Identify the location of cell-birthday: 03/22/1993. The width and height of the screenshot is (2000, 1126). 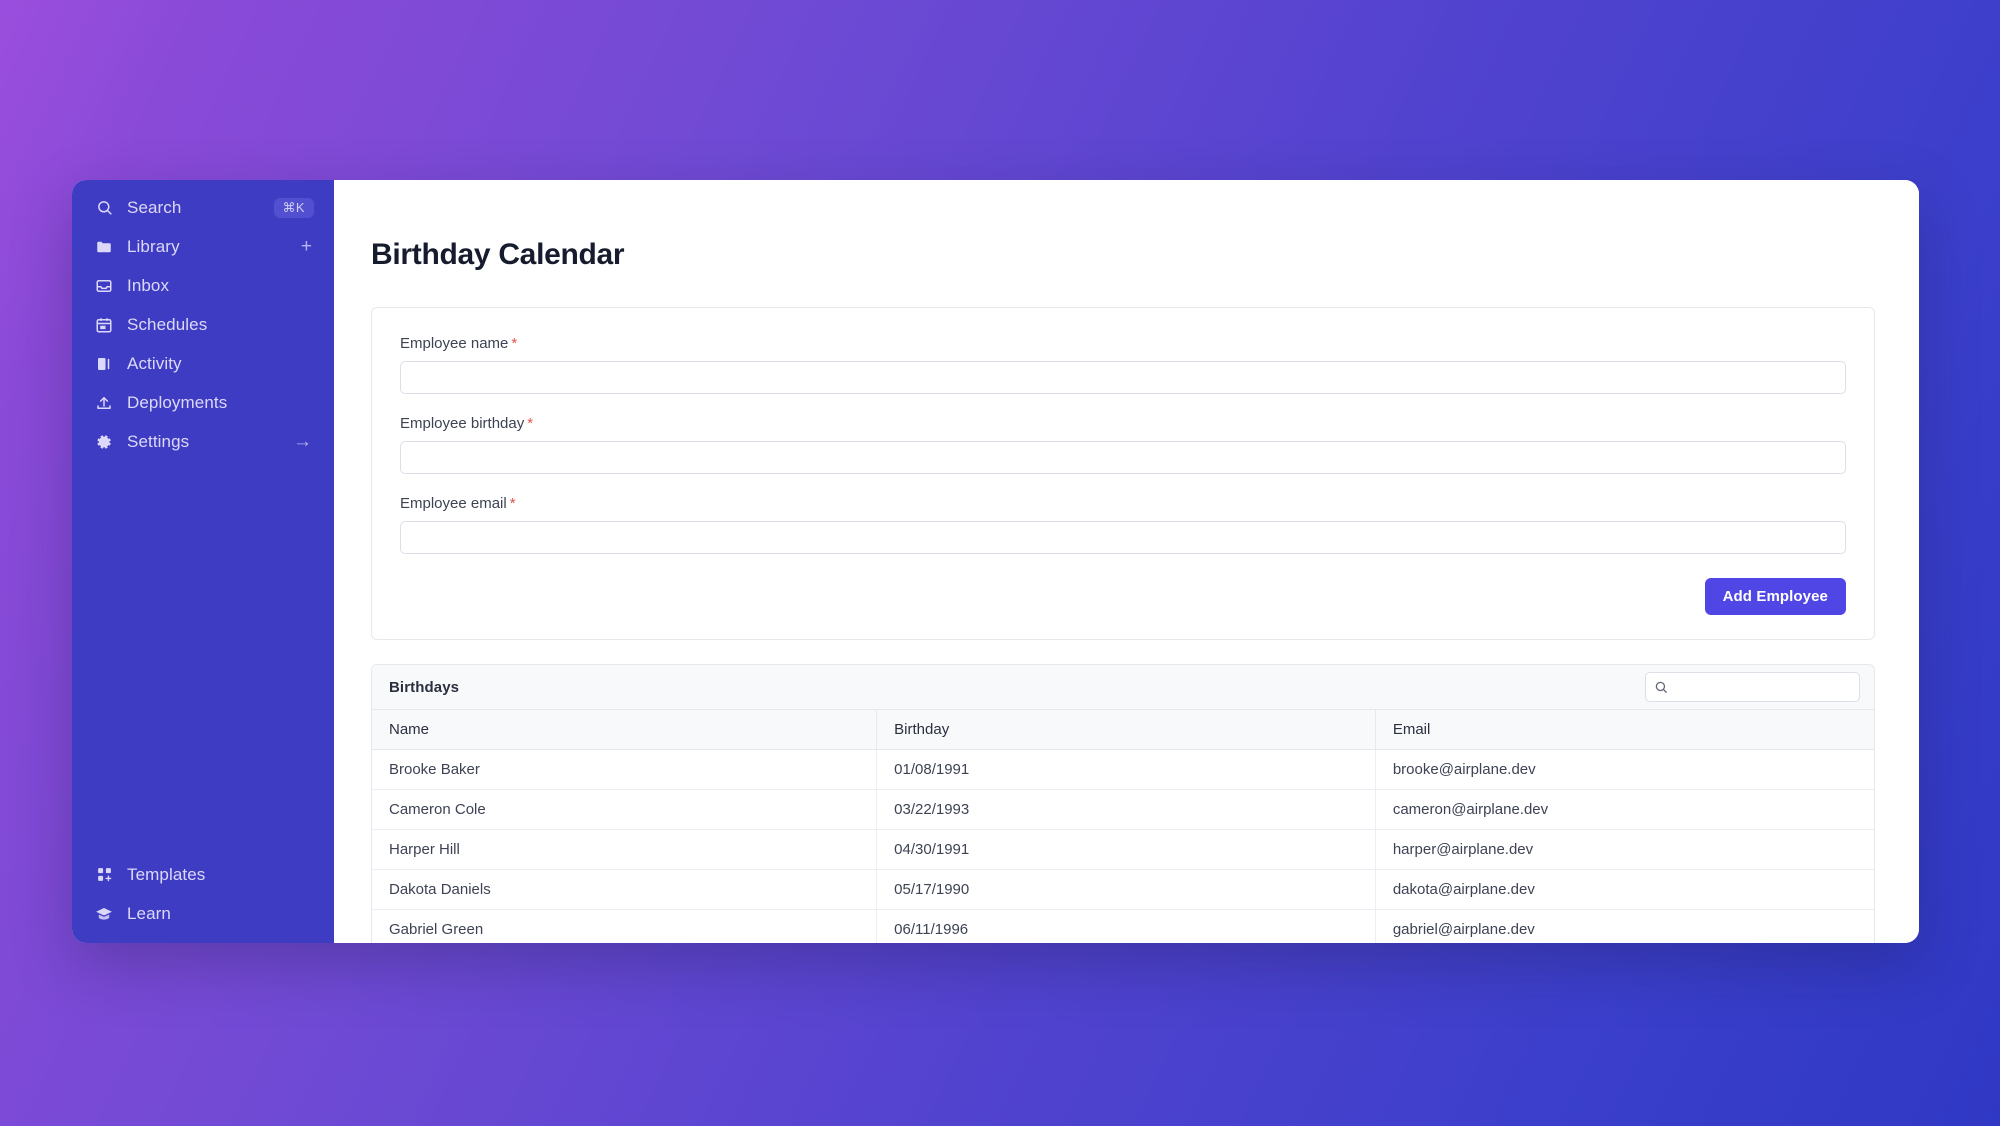
(1126, 809).